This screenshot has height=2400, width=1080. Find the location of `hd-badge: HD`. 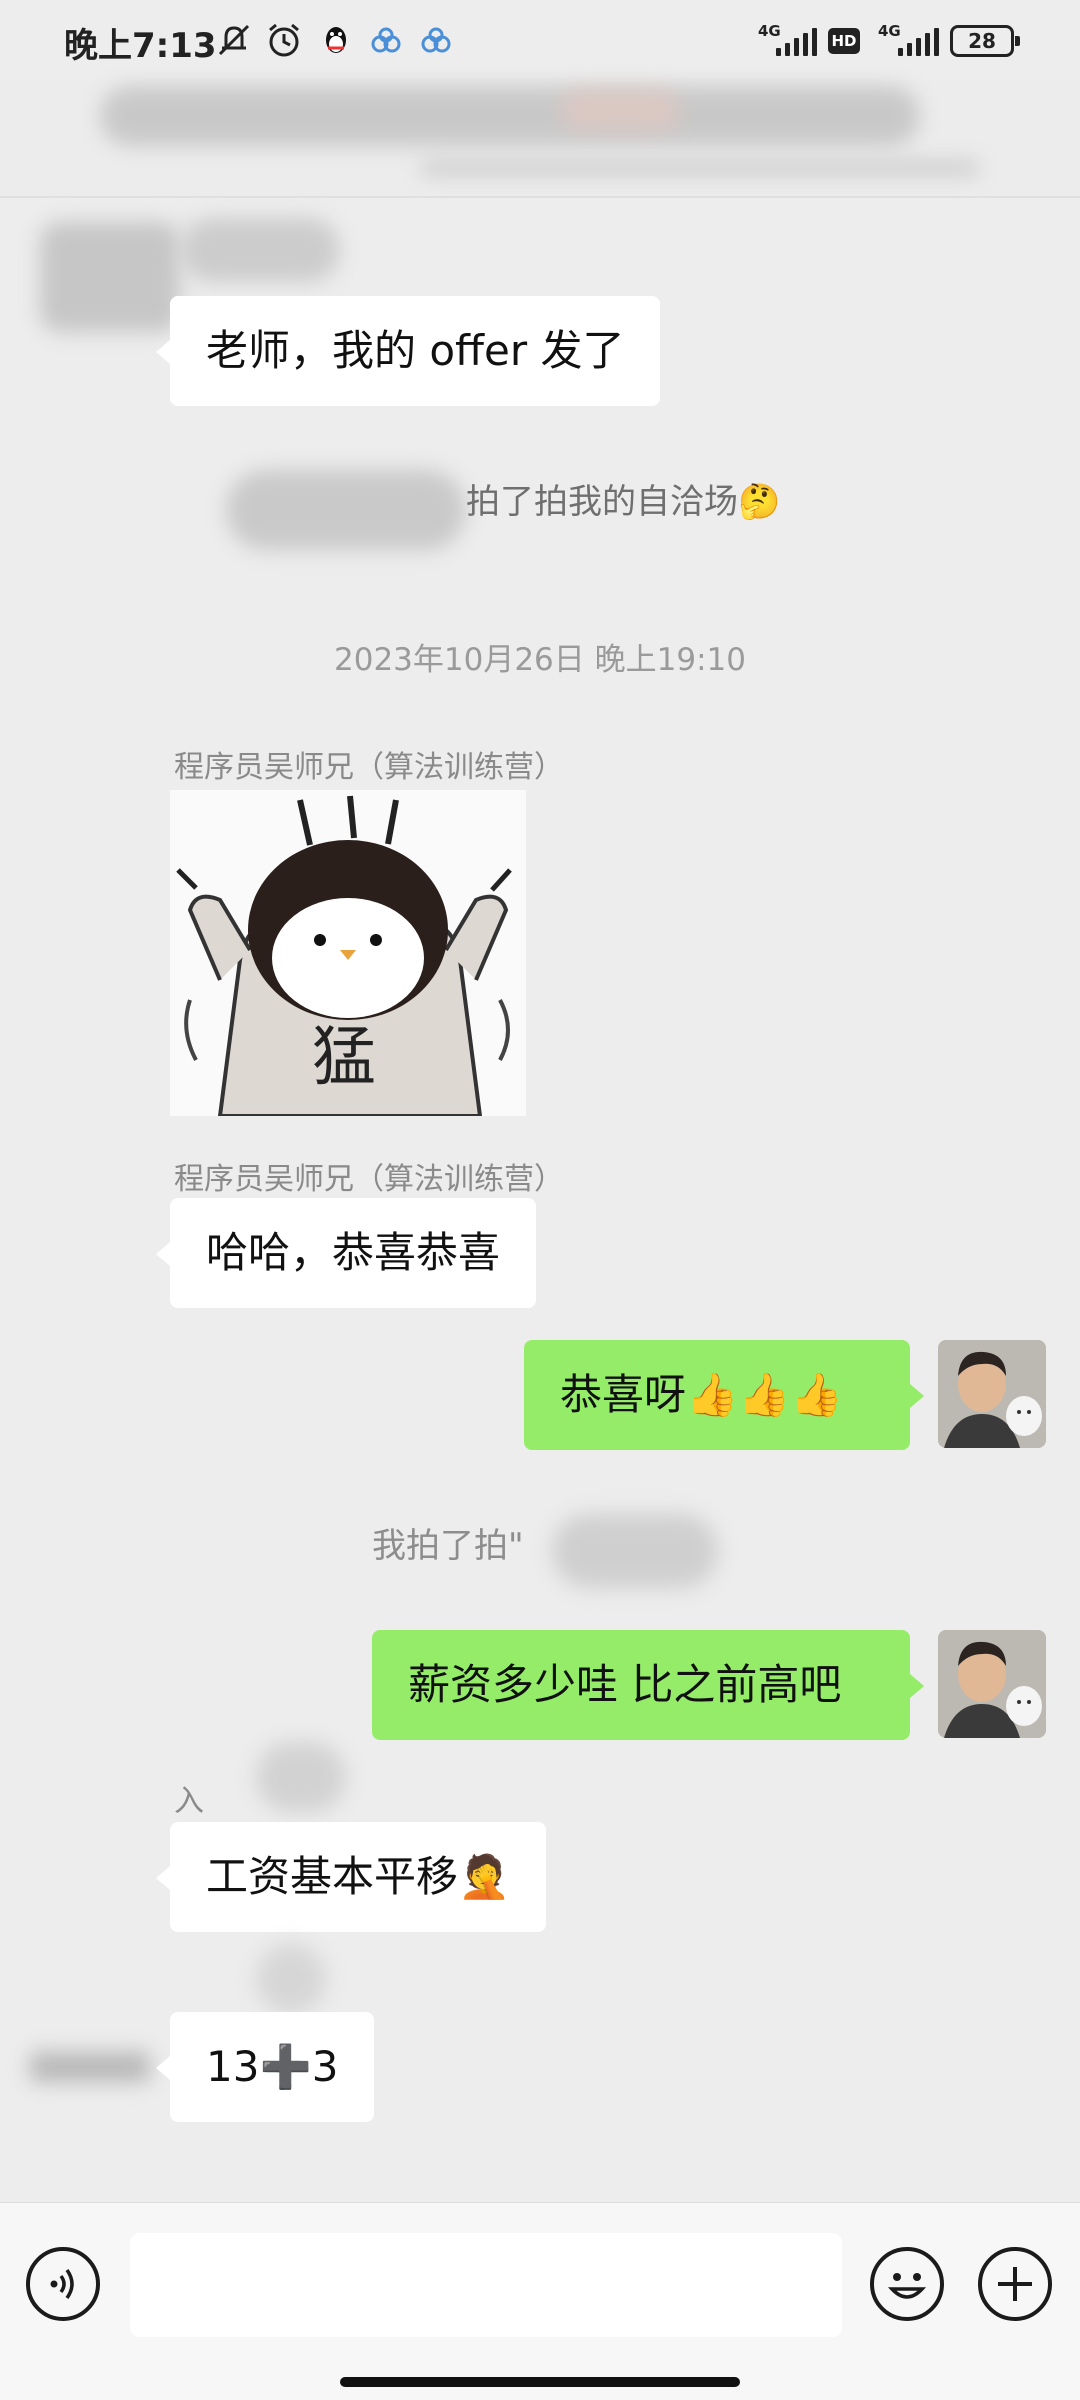

hd-badge: HD is located at coordinates (844, 41).